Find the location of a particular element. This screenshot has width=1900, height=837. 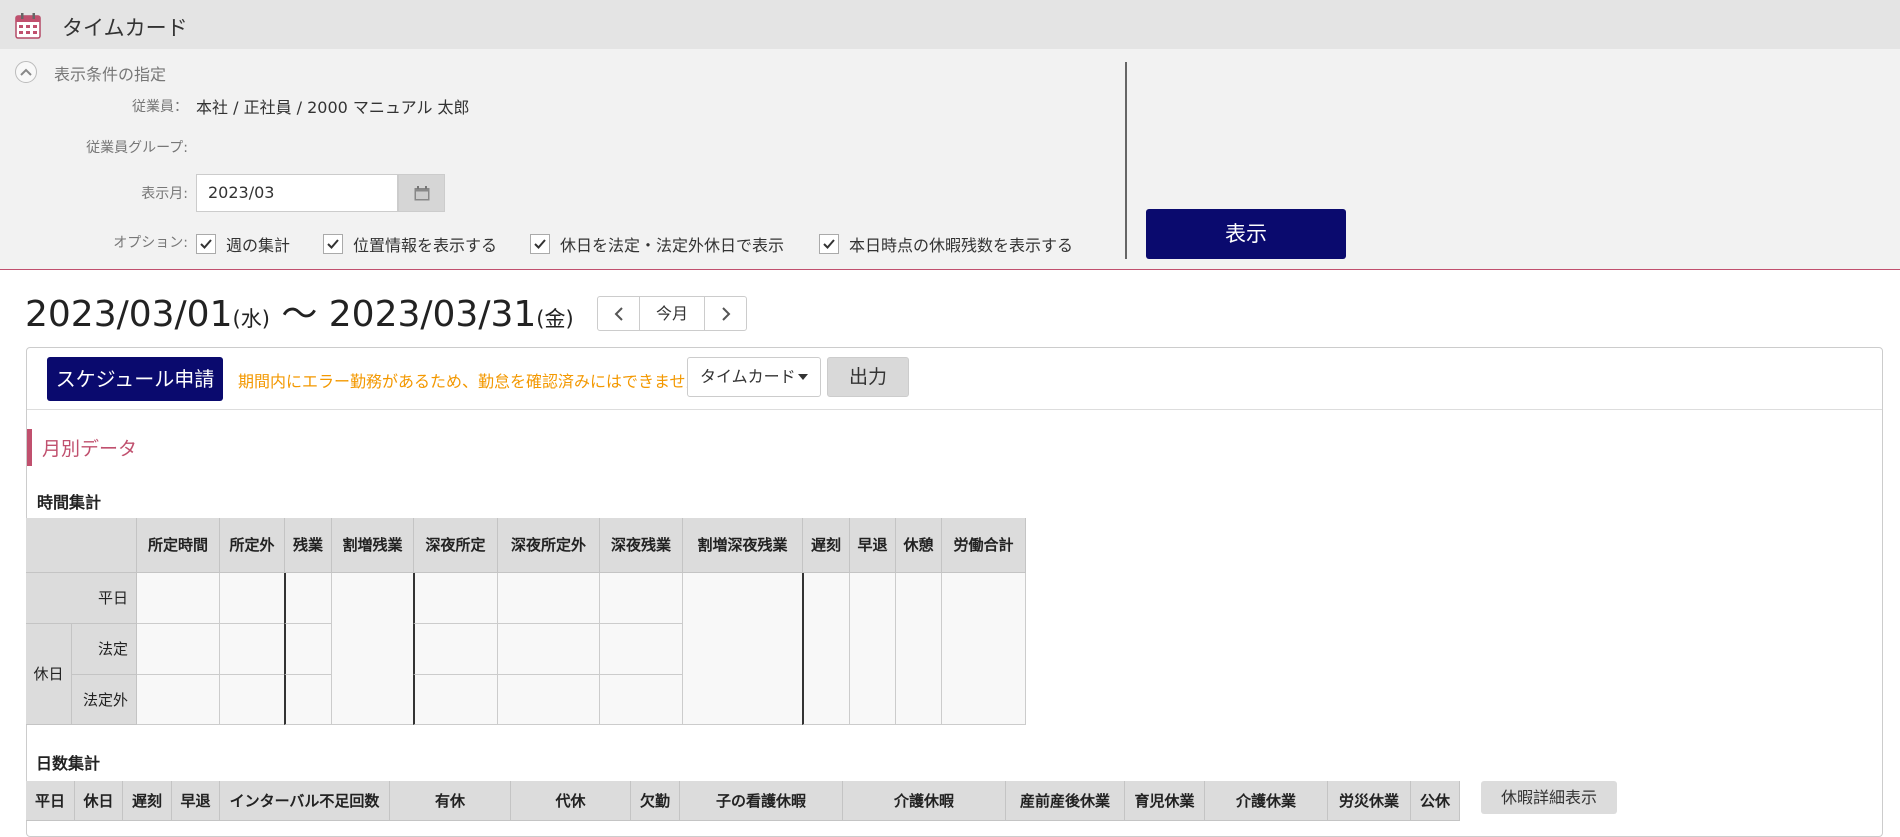

header-child-nursing-leave: 子の看護休暇 is located at coordinates (761, 801).